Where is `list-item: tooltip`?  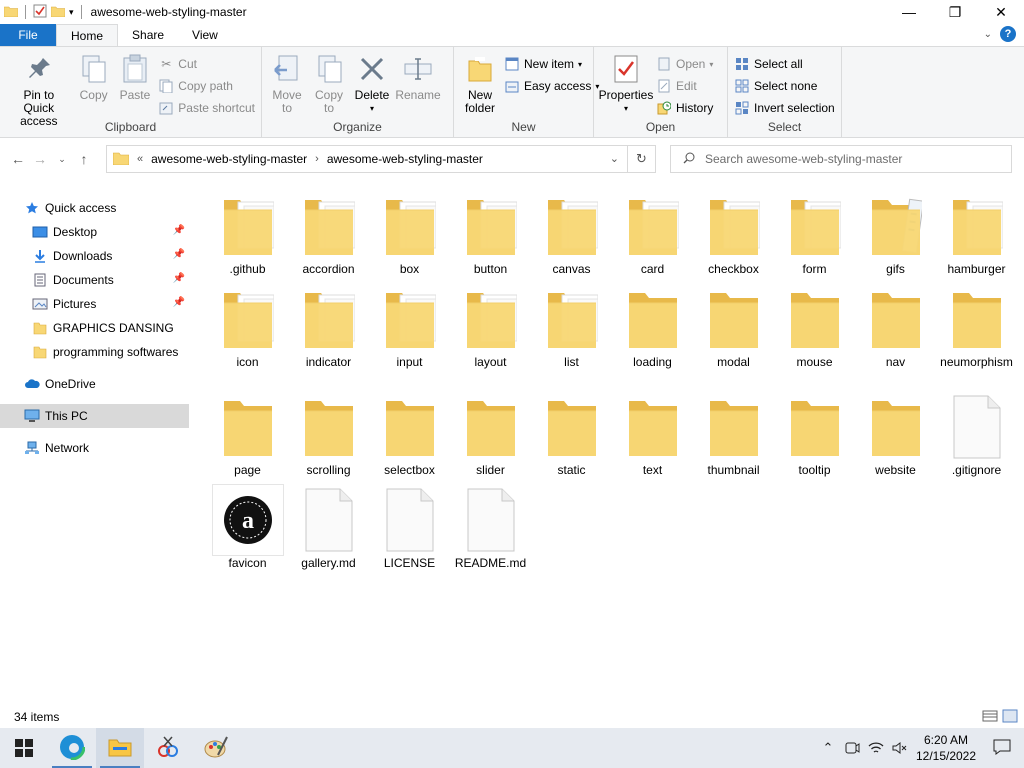 list-item: tooltip is located at coordinates (814, 434).